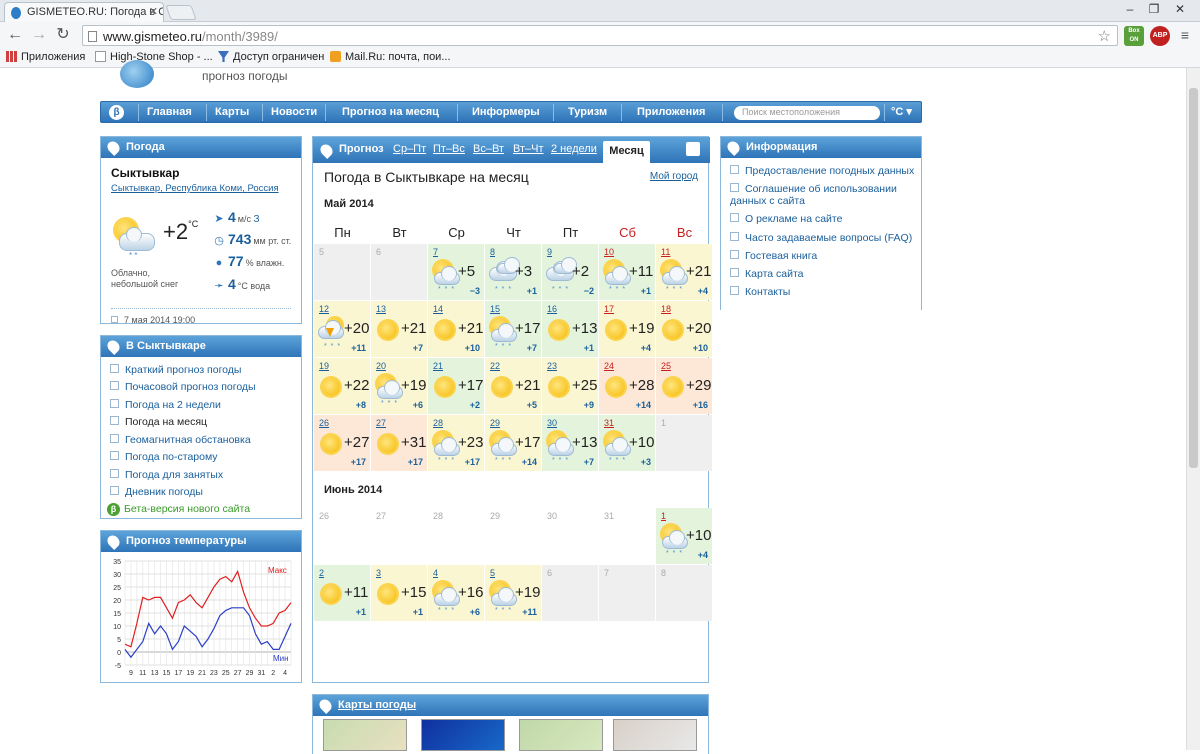 This screenshot has width=1200, height=754. Describe the element at coordinates (342, 329) in the screenshot. I see `calendar-day-cell: 12 +20 * * * +11` at that location.